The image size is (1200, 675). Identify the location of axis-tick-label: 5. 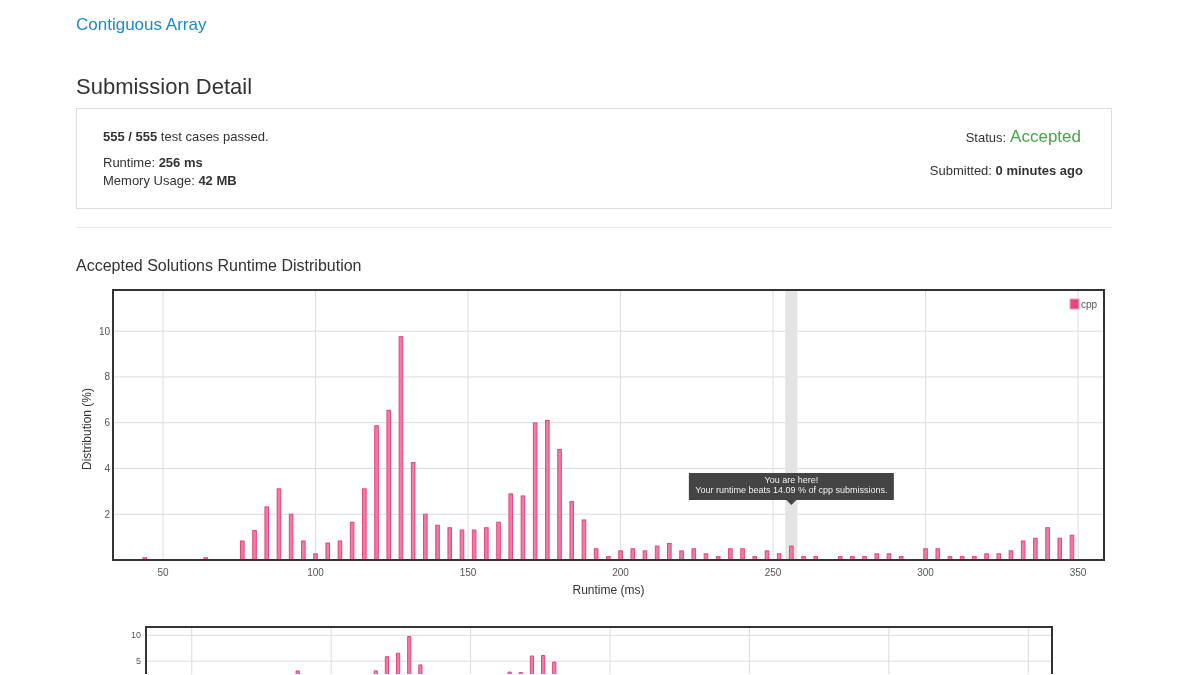
(138, 661).